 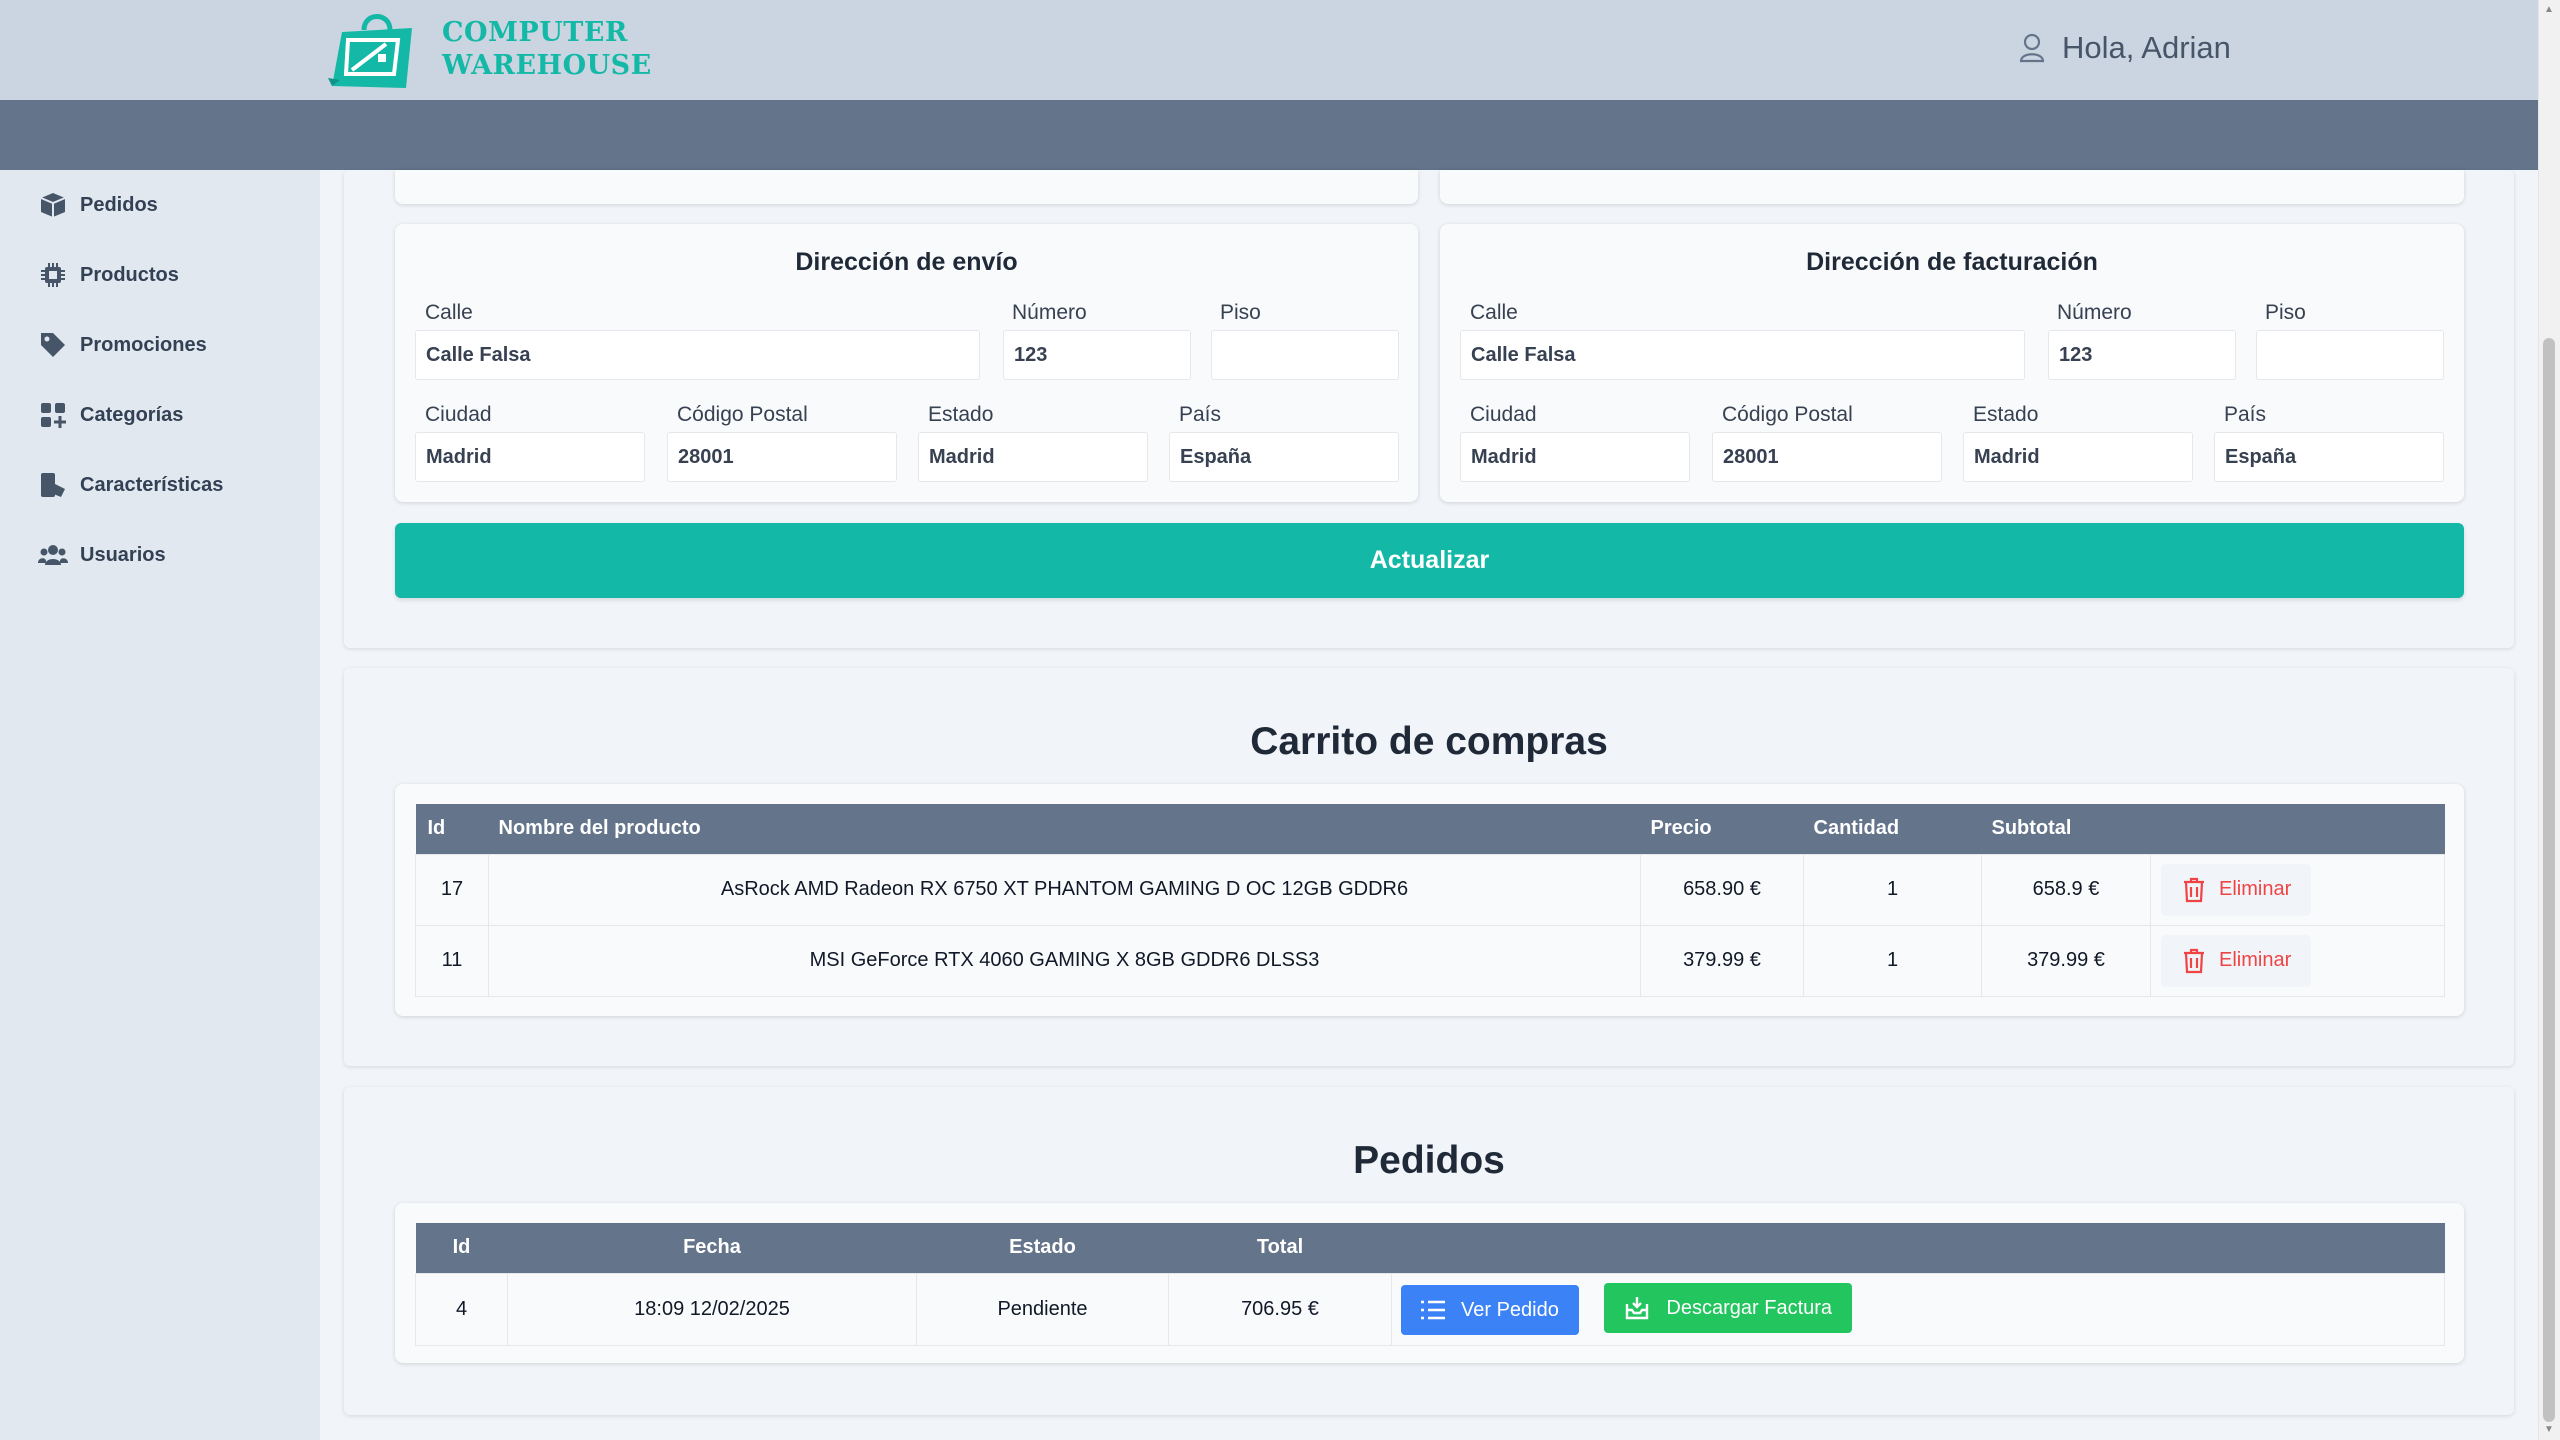 What do you see at coordinates (2350, 355) in the screenshot?
I see `billing-floor-input` at bounding box center [2350, 355].